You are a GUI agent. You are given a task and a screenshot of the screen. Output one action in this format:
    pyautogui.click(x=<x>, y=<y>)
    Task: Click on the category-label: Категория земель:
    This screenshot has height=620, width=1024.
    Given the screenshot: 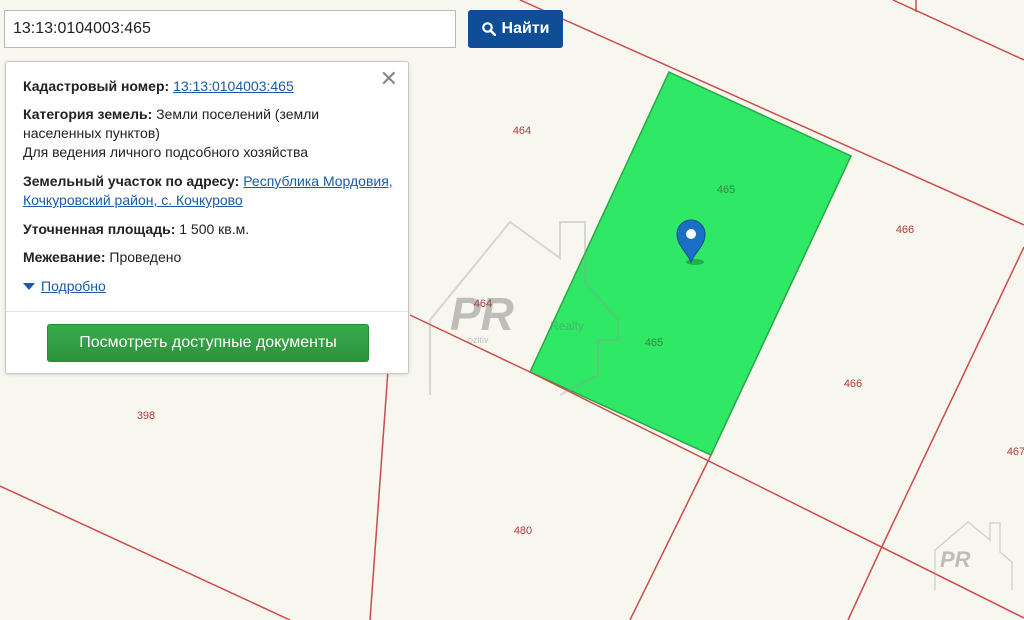 What is the action you would take?
    pyautogui.click(x=88, y=114)
    